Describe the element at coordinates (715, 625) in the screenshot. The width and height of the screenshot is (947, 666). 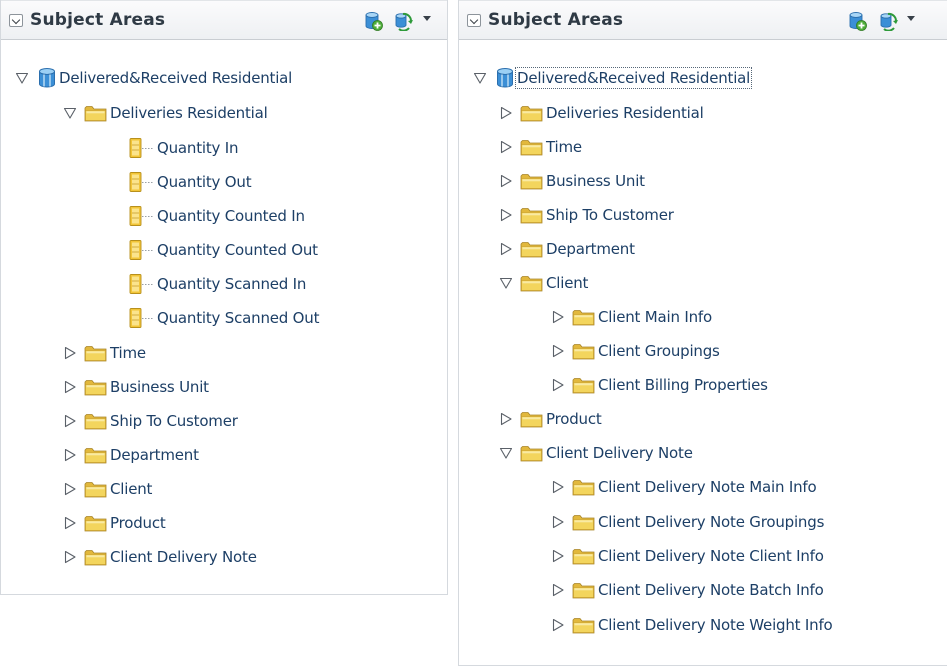
I see `tree-item-label: Client Delivery Note Weight Info` at that location.